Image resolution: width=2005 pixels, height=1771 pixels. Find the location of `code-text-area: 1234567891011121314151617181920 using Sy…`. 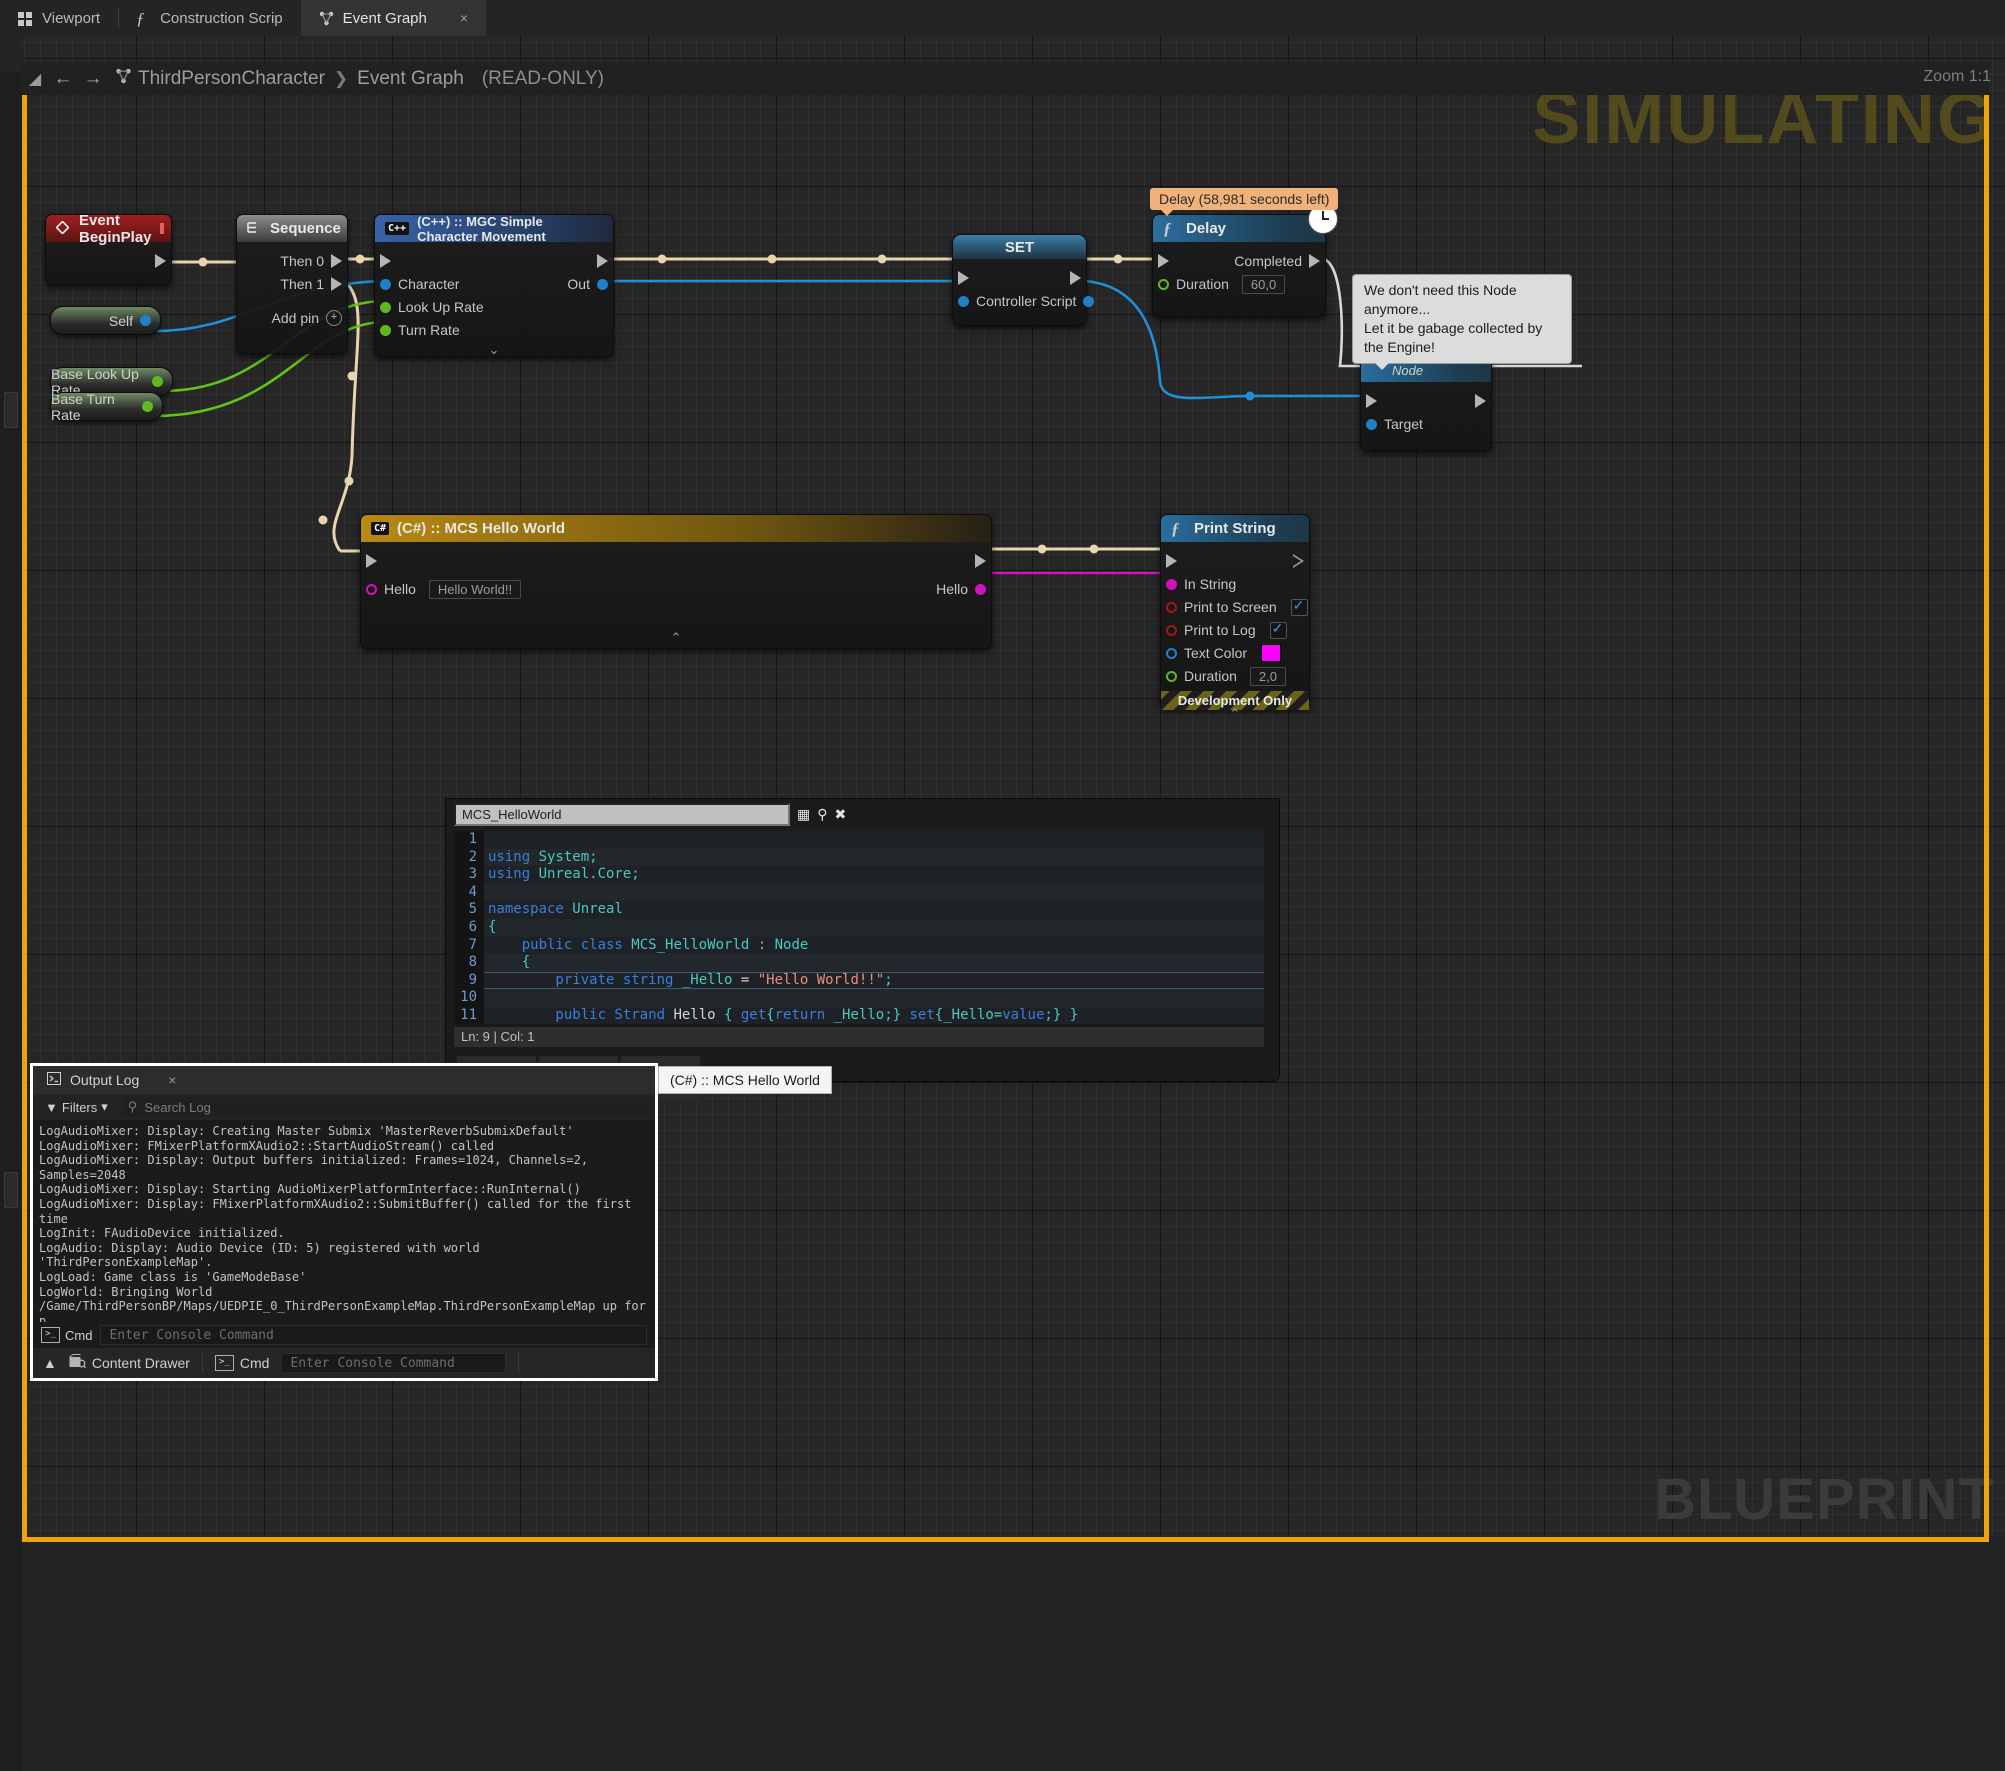

code-text-area: 1234567891011121314151617181920 using Sy… is located at coordinates (859, 927).